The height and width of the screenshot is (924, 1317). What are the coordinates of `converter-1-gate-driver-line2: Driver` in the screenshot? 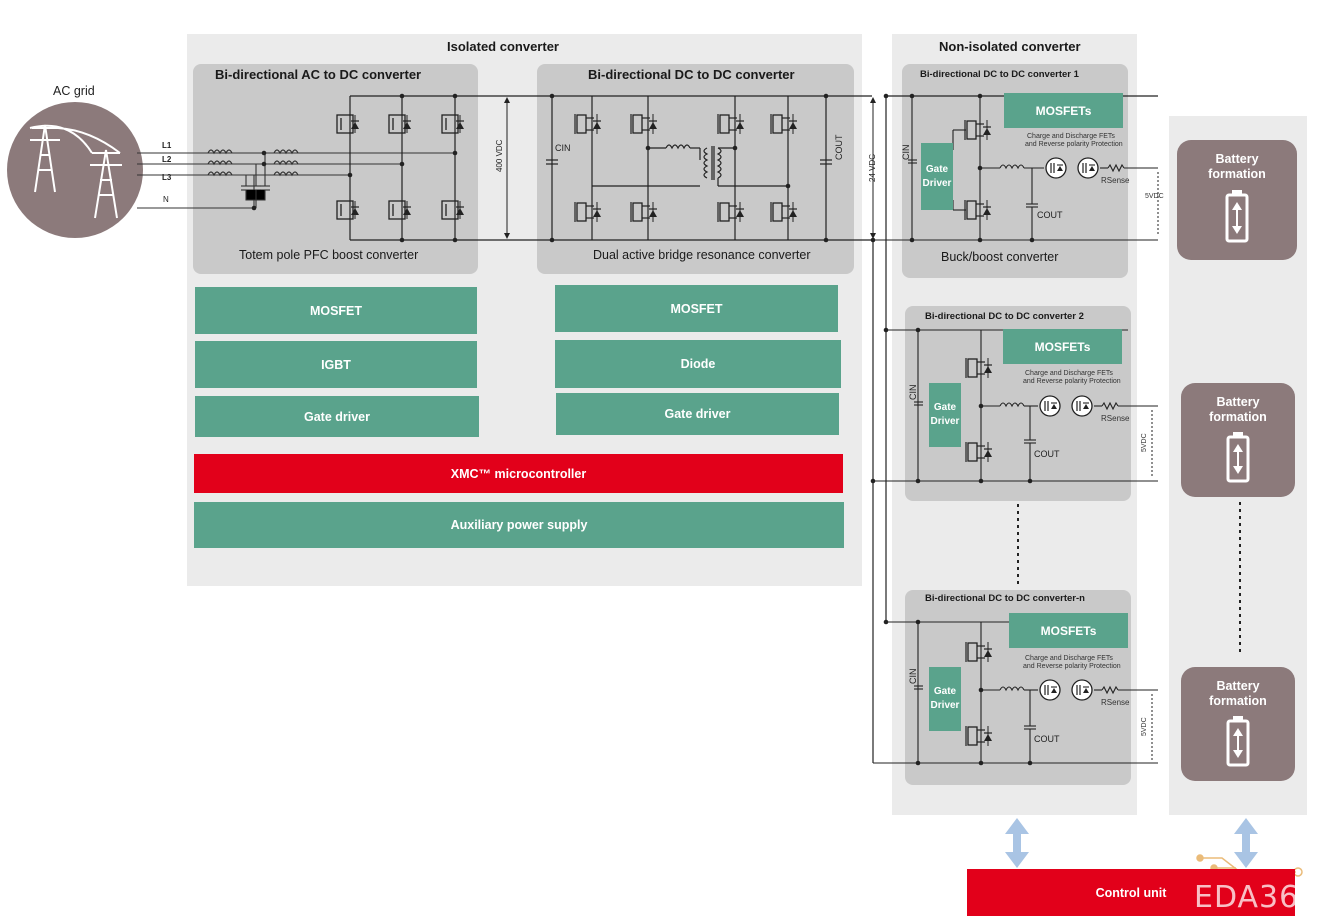 It's located at (937, 183).